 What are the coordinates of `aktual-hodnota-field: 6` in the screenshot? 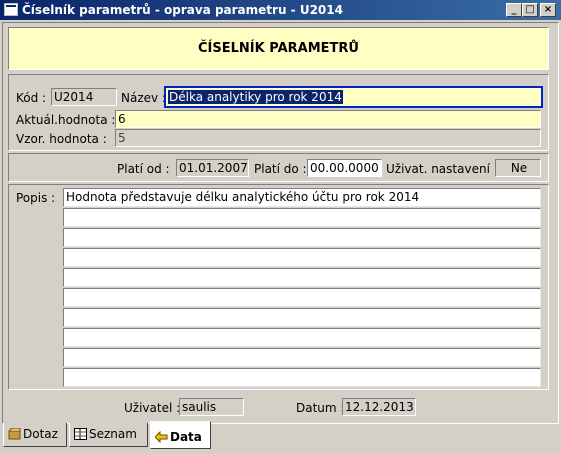 It's located at (328, 119).